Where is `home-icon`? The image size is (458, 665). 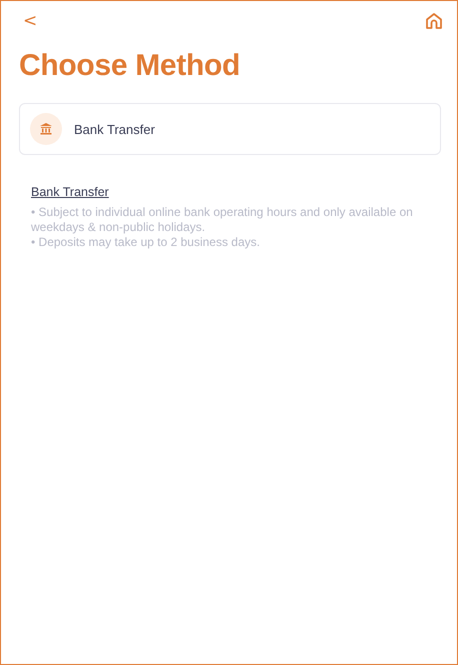
home-icon is located at coordinates (434, 21).